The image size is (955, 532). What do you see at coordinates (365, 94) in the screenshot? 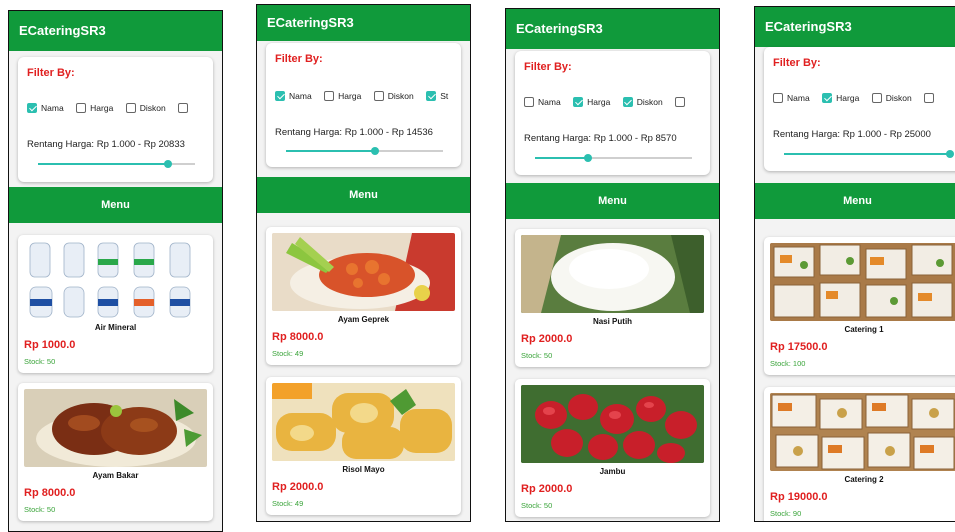
I see `filter-options: Nama Harga Diskon St` at bounding box center [365, 94].